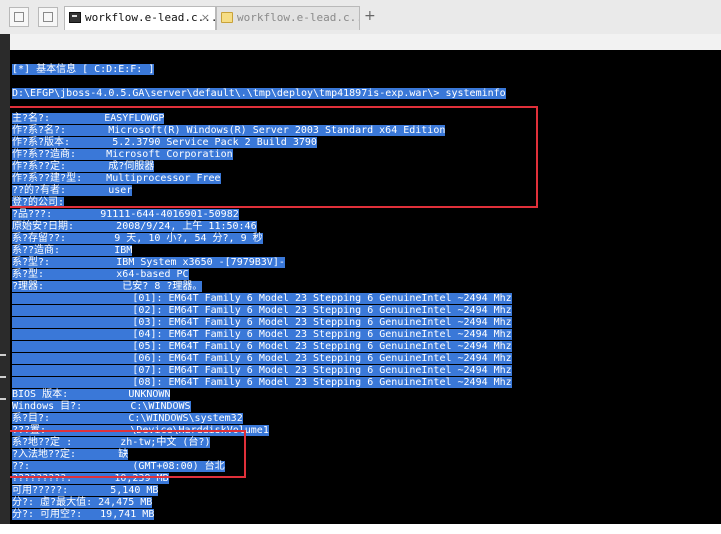  I want to click on page-bottom-margin, so click(360, 529).